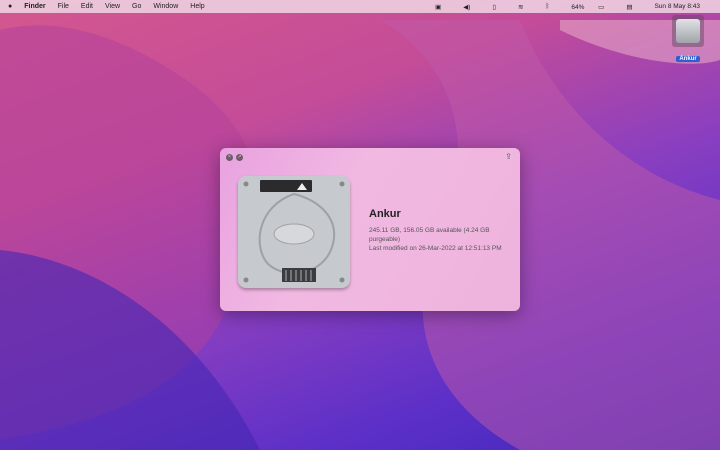 This screenshot has width=720, height=450. I want to click on wifi-icon: ≋, so click(520, 7).